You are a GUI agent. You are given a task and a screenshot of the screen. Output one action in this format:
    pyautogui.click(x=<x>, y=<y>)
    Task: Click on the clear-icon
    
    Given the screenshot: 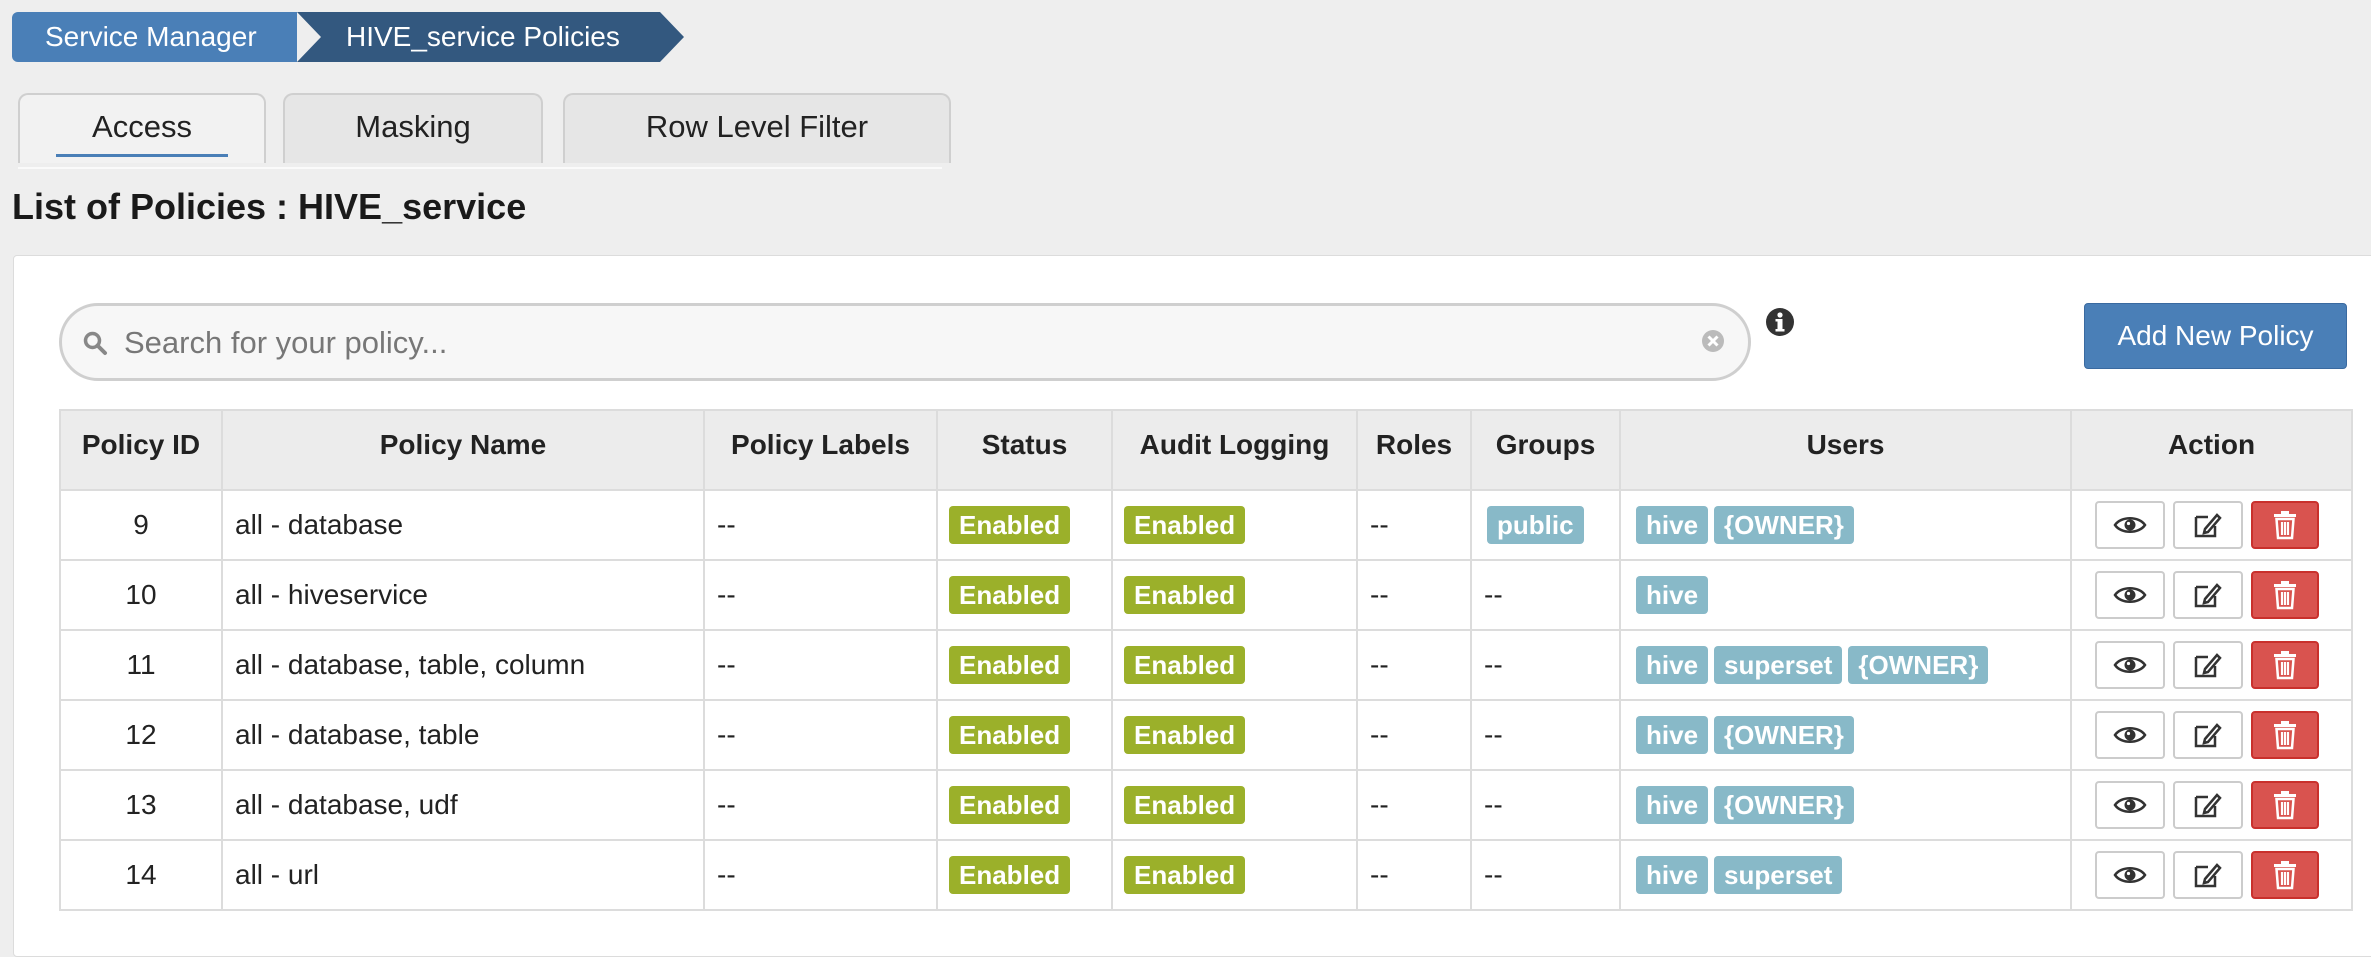 What is the action you would take?
    pyautogui.click(x=1713, y=343)
    